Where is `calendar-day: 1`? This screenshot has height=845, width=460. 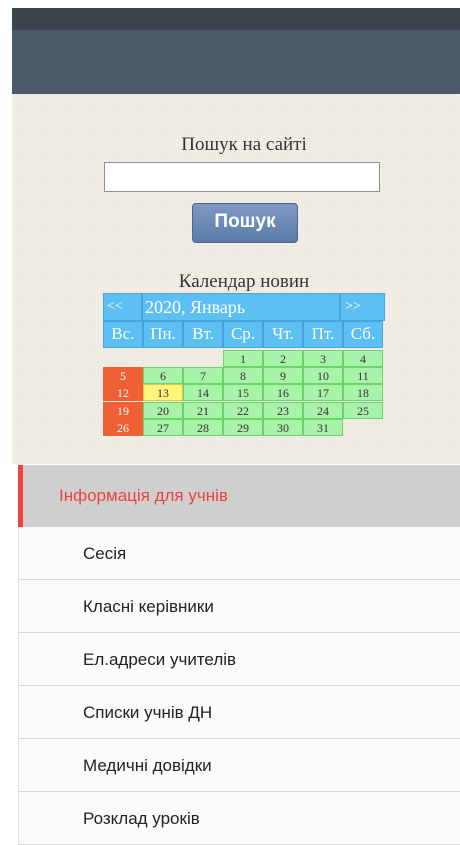
calendar-day: 1 is located at coordinates (243, 358).